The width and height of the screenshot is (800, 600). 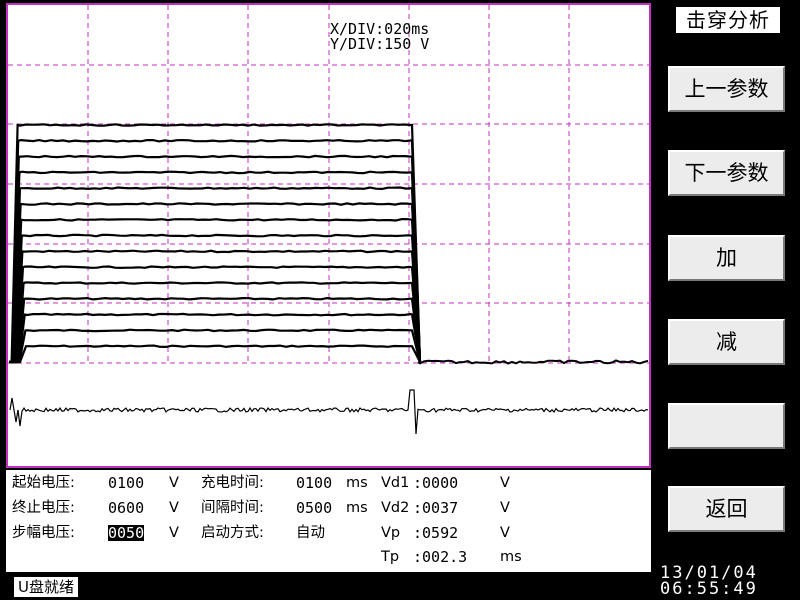 What do you see at coordinates (43, 533) in the screenshot?
I see `step-voltage-label: 步幅电压:` at bounding box center [43, 533].